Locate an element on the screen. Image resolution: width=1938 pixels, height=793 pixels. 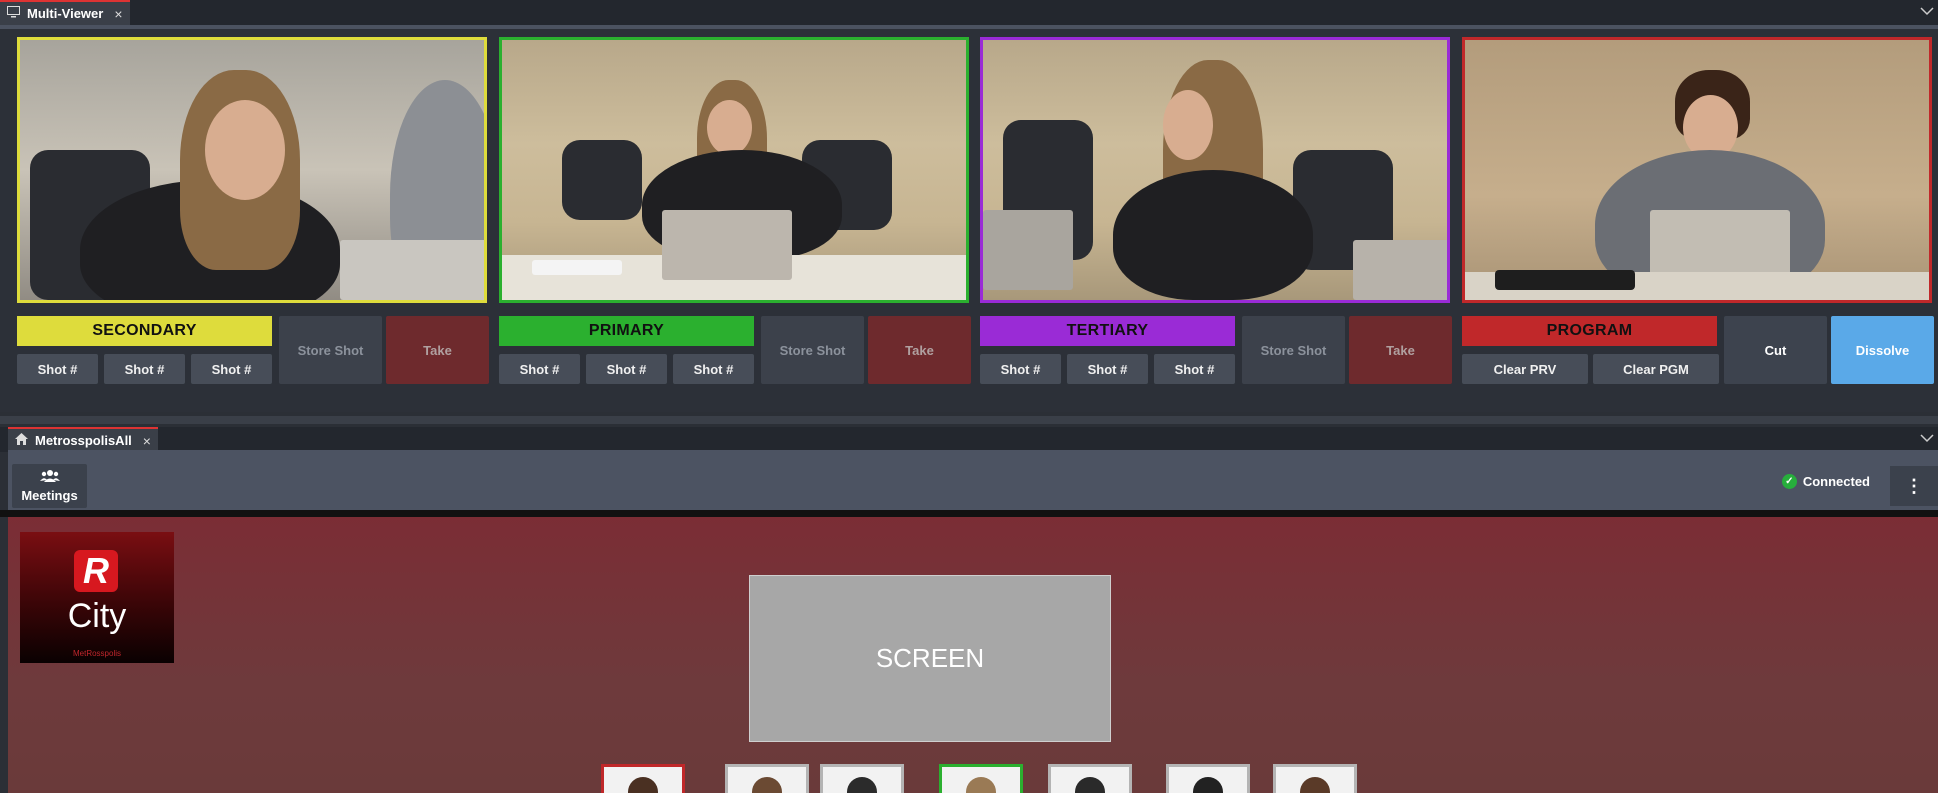
meetings-button: Meetings is located at coordinates (49, 486).